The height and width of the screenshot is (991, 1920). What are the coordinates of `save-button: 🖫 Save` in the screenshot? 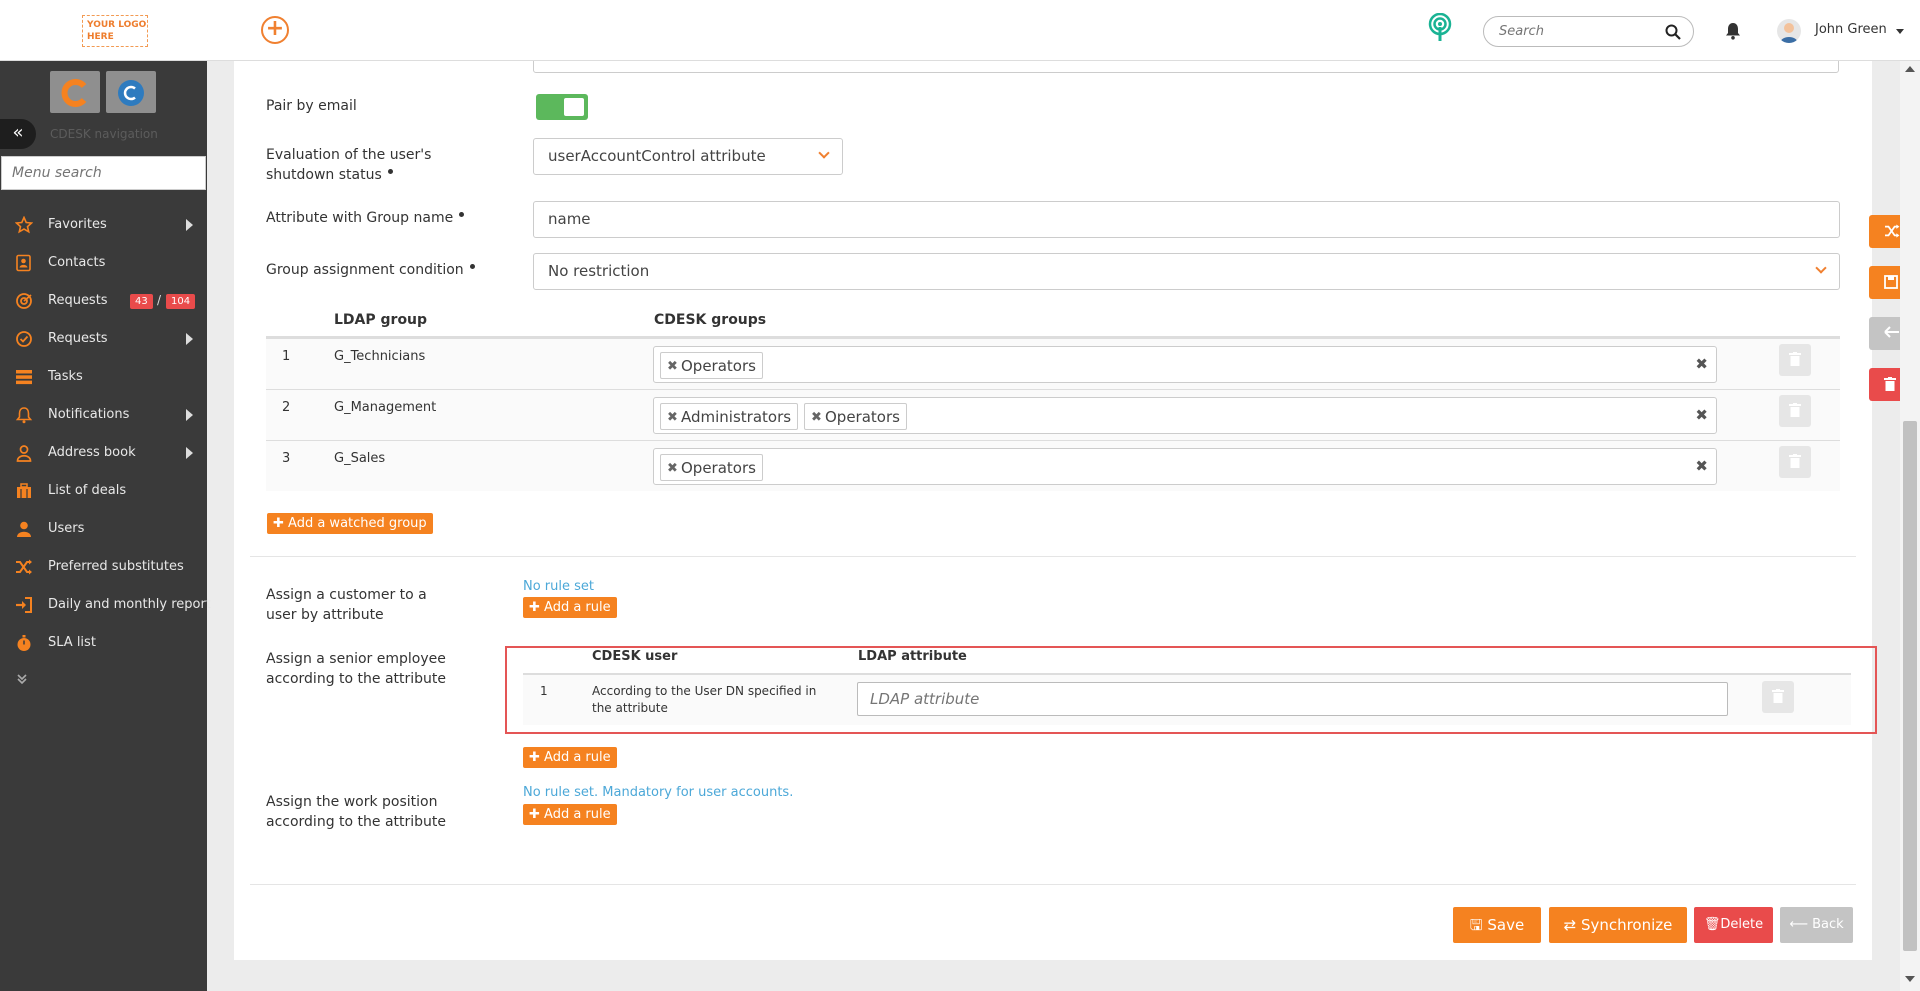 It's located at (1497, 925).